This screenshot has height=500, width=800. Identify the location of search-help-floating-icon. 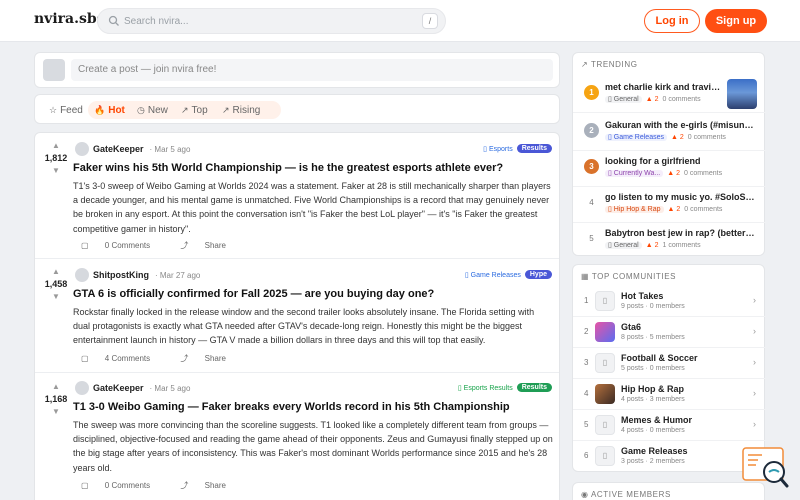
(766, 468).